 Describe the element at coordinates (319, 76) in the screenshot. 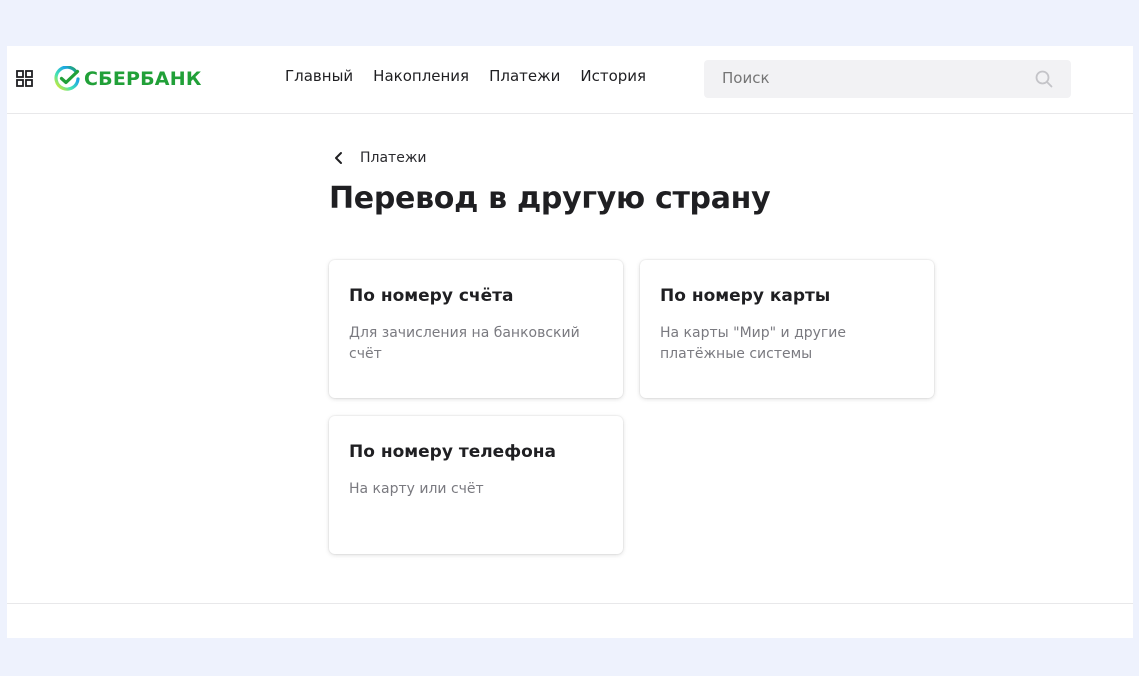

I see `nav-item-main: Главный` at that location.